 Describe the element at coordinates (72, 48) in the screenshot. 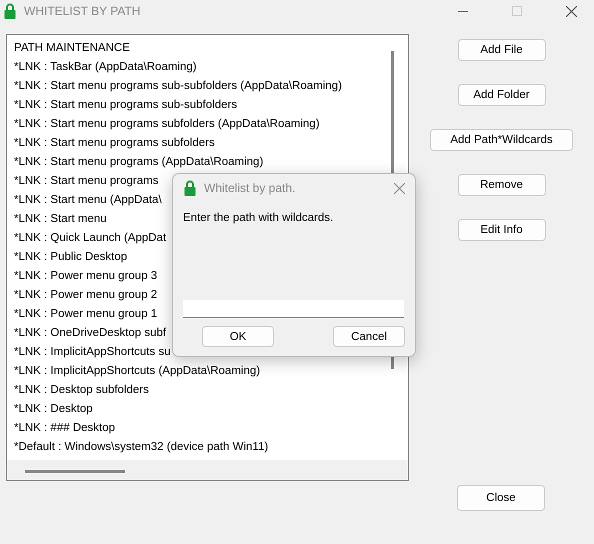

I see `list-header: PATH MAINTENANCE` at that location.